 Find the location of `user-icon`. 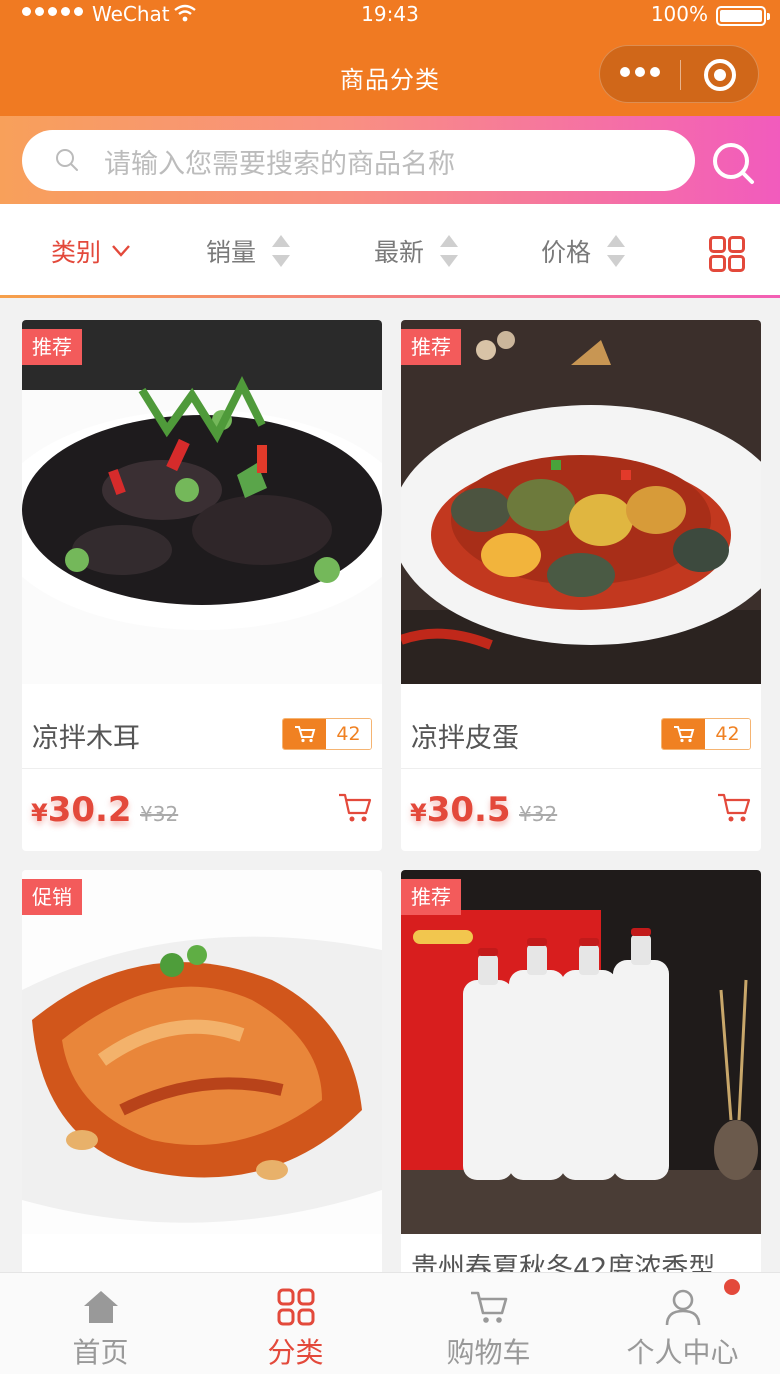

user-icon is located at coordinates (683, 1307).